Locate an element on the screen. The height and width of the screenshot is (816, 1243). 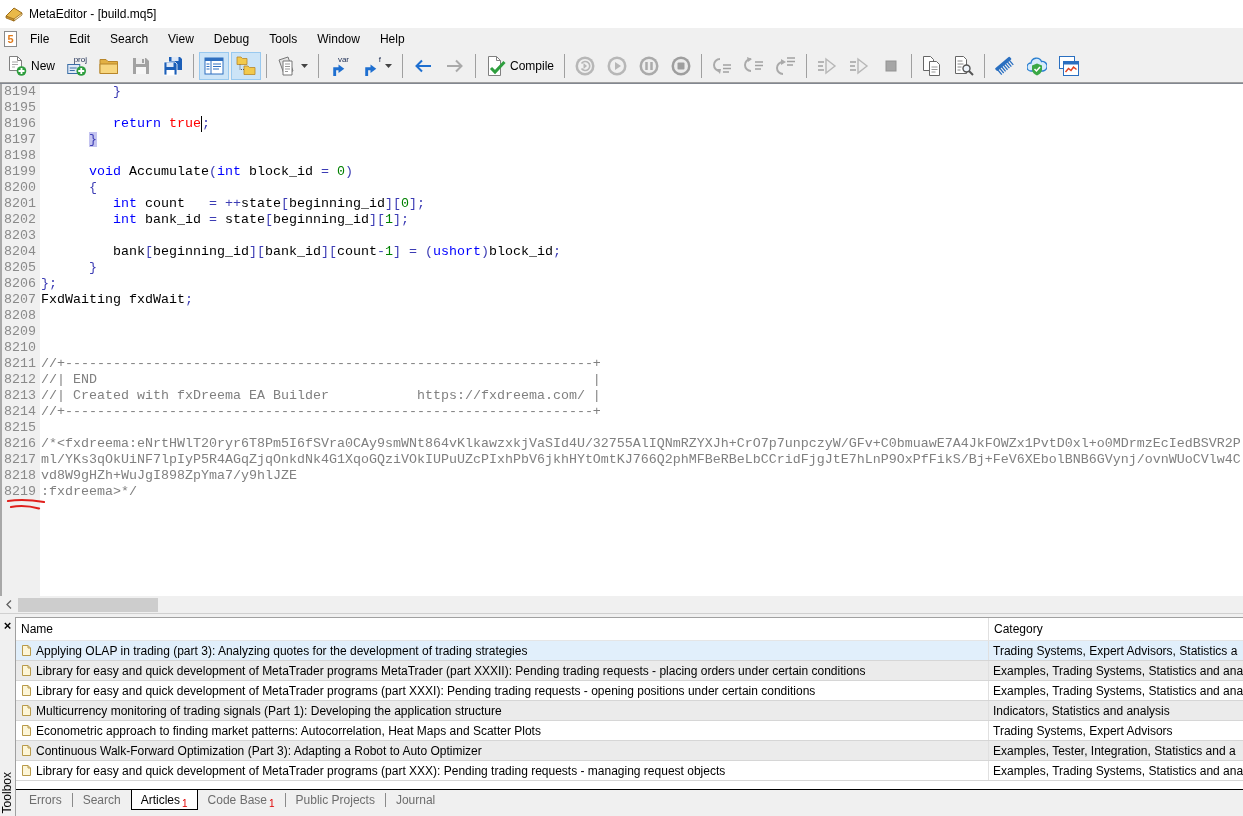
icon-caption: proj is located at coordinates (80, 59).